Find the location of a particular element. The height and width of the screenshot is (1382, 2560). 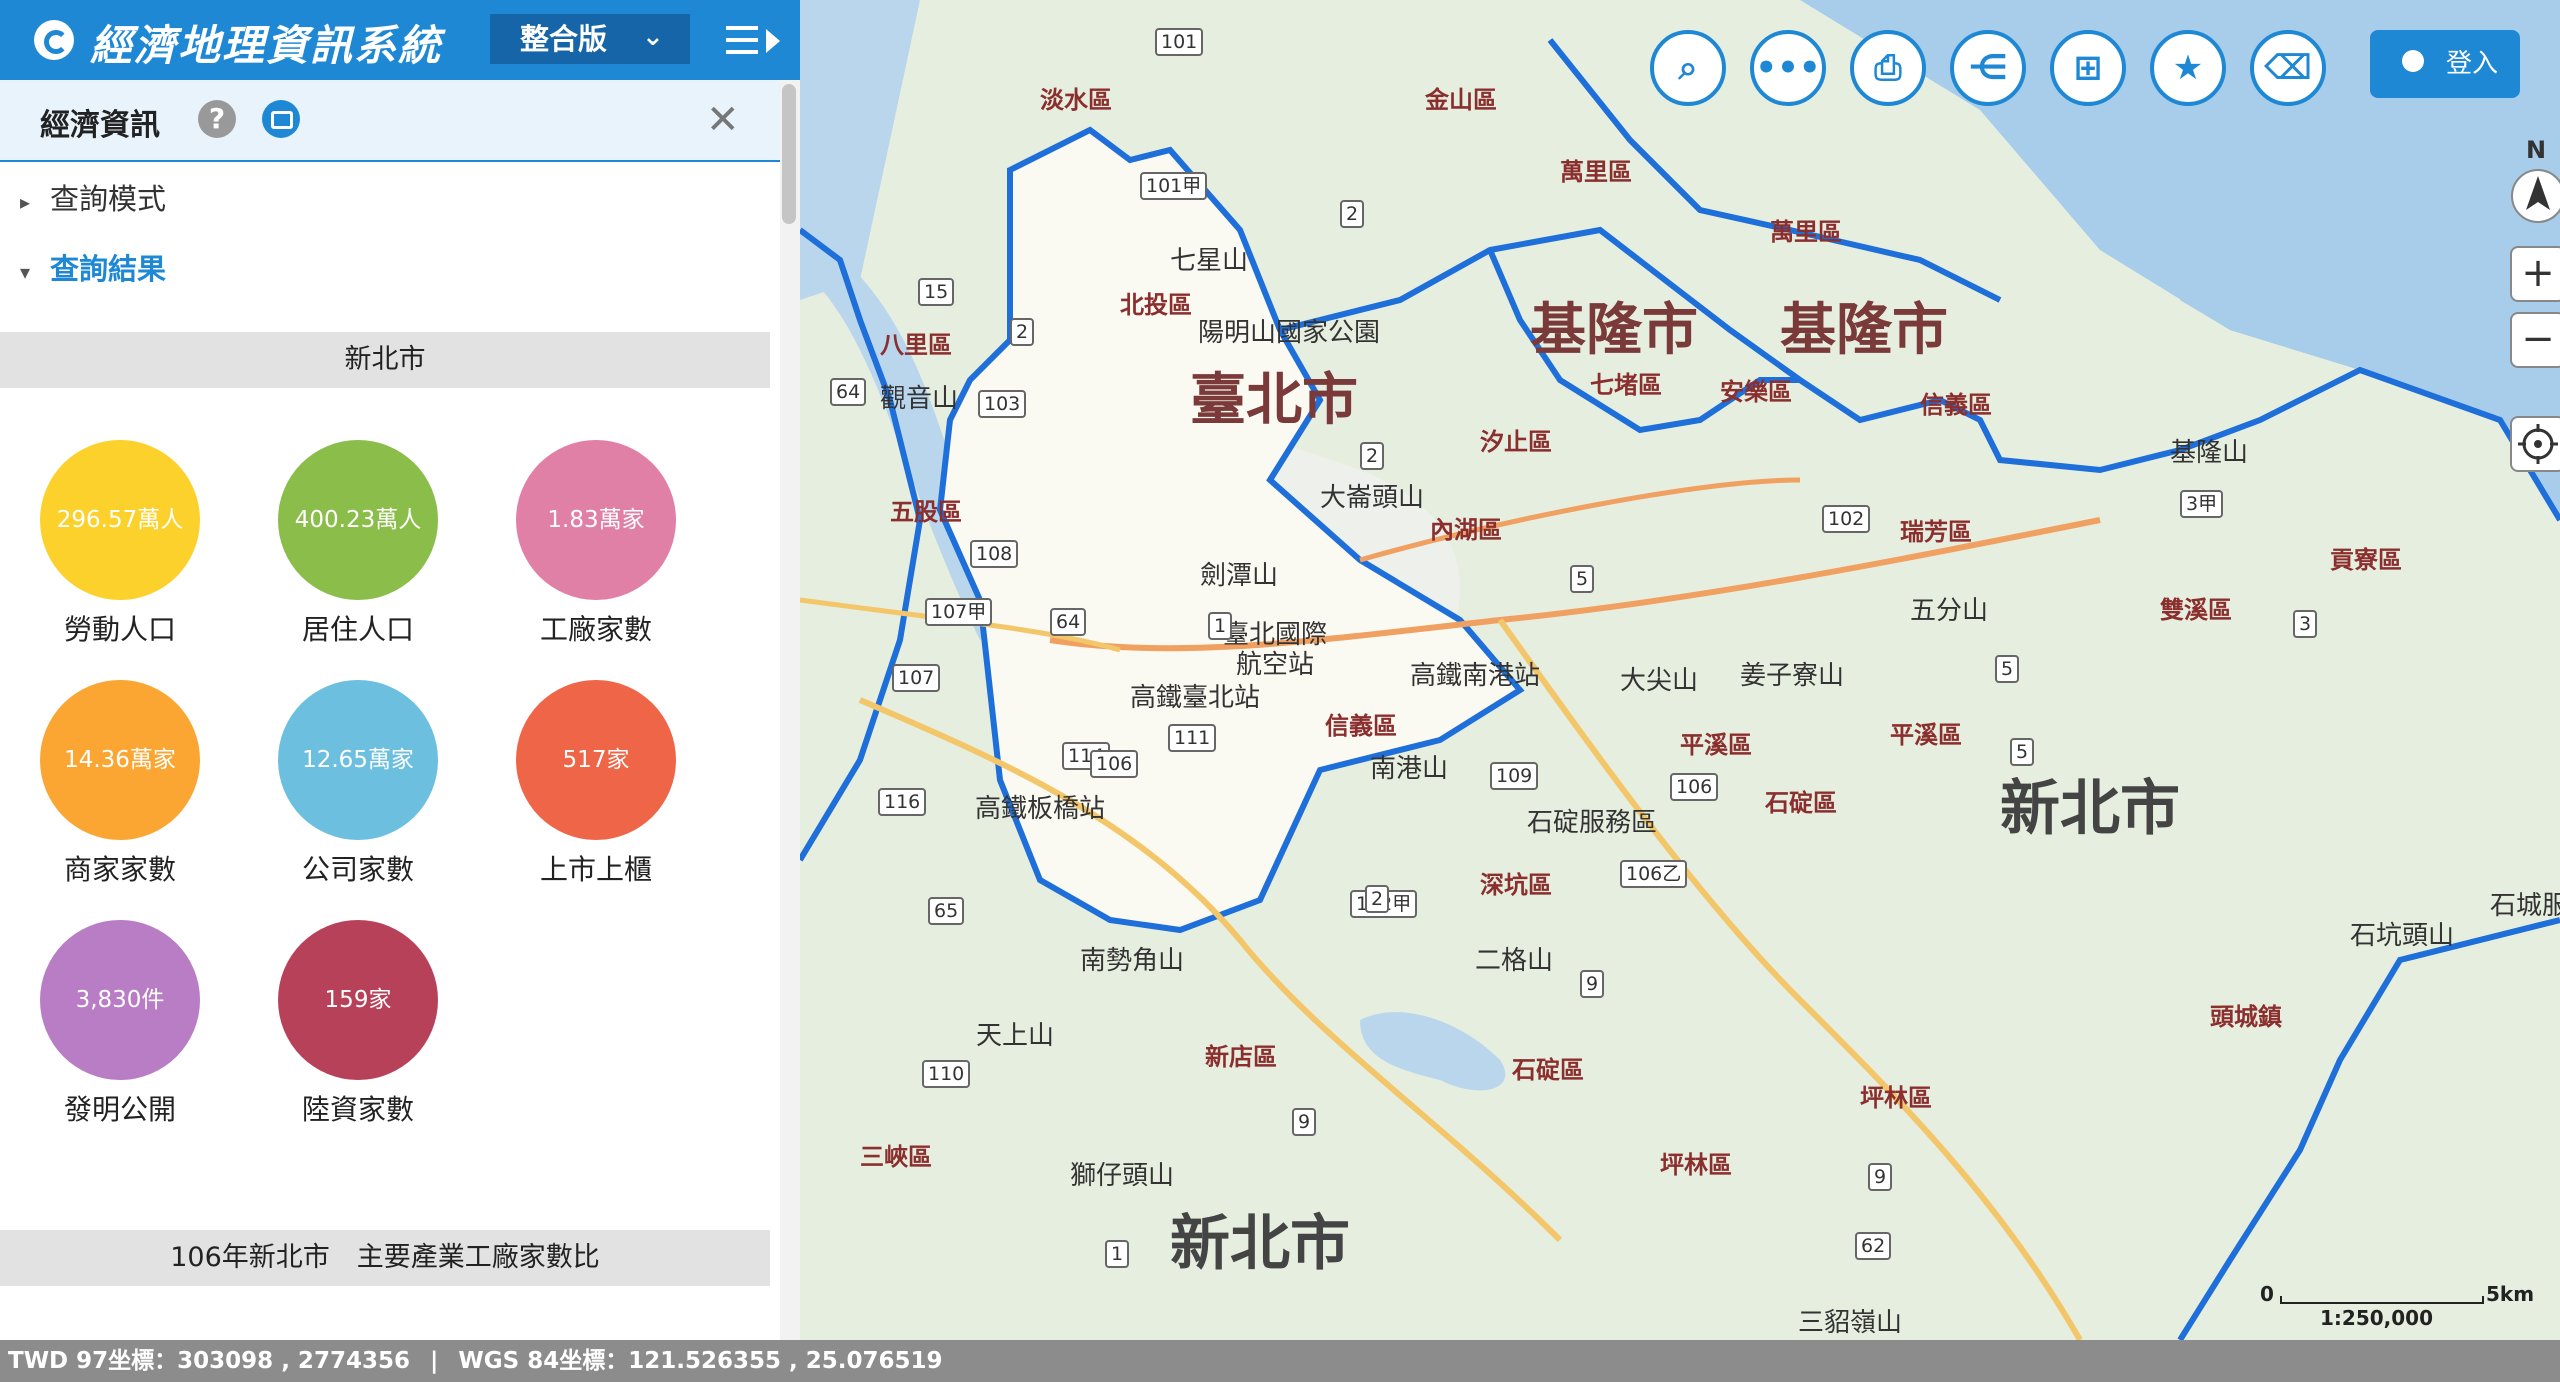

route-shield: 109 is located at coordinates (1514, 776).